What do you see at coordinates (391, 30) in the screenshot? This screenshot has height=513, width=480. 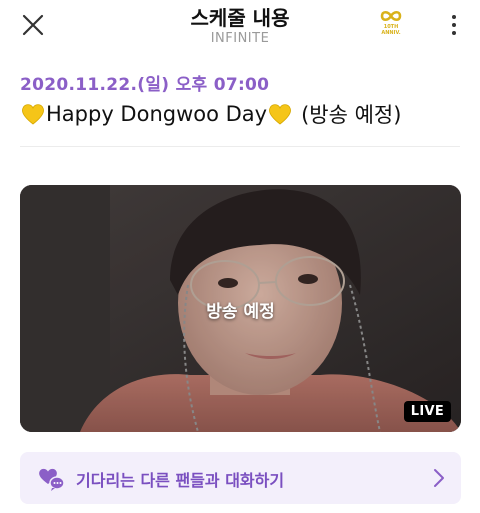 I see `anniversary-text: 10TH ANNIV.` at bounding box center [391, 30].